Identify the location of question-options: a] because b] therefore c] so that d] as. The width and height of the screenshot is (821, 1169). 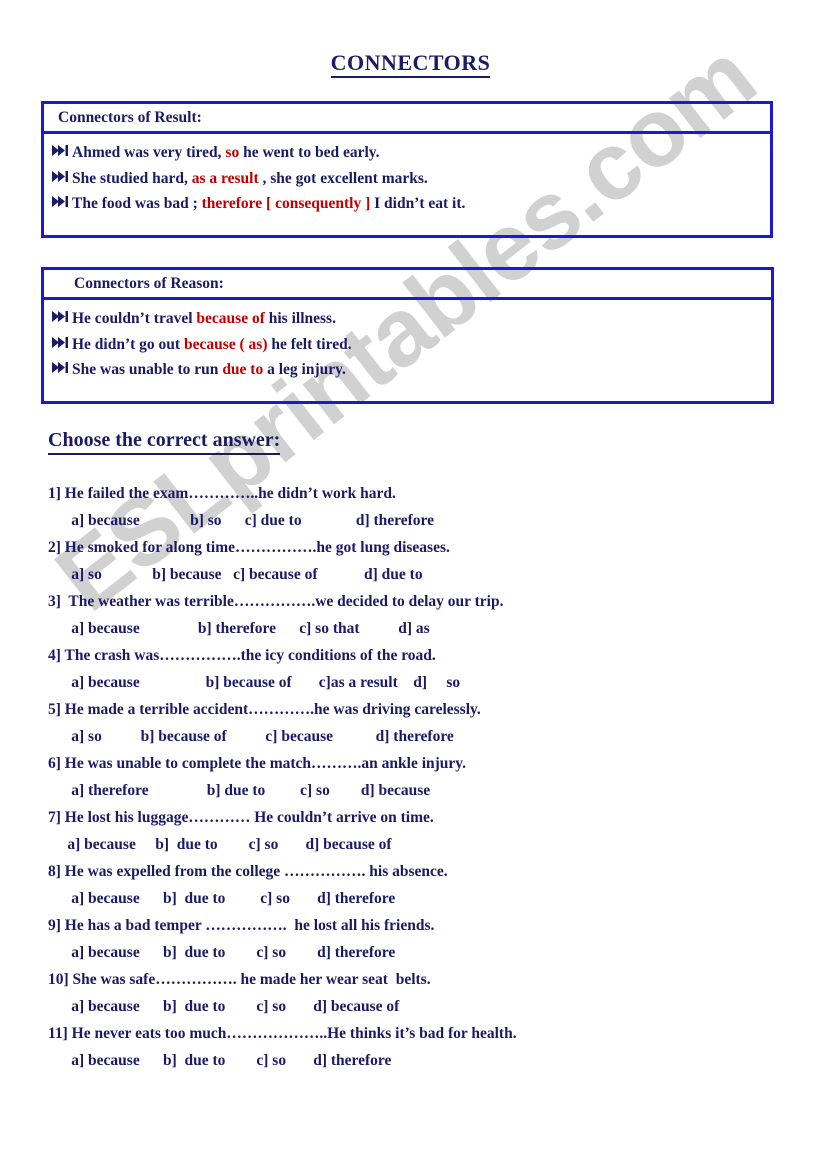
(418, 628).